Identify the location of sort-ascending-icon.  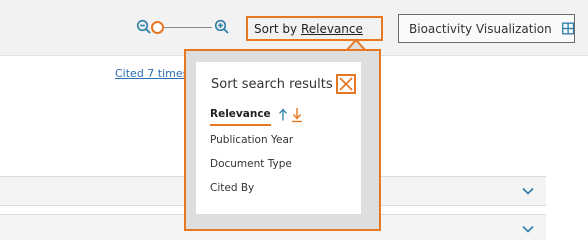
(283, 114).